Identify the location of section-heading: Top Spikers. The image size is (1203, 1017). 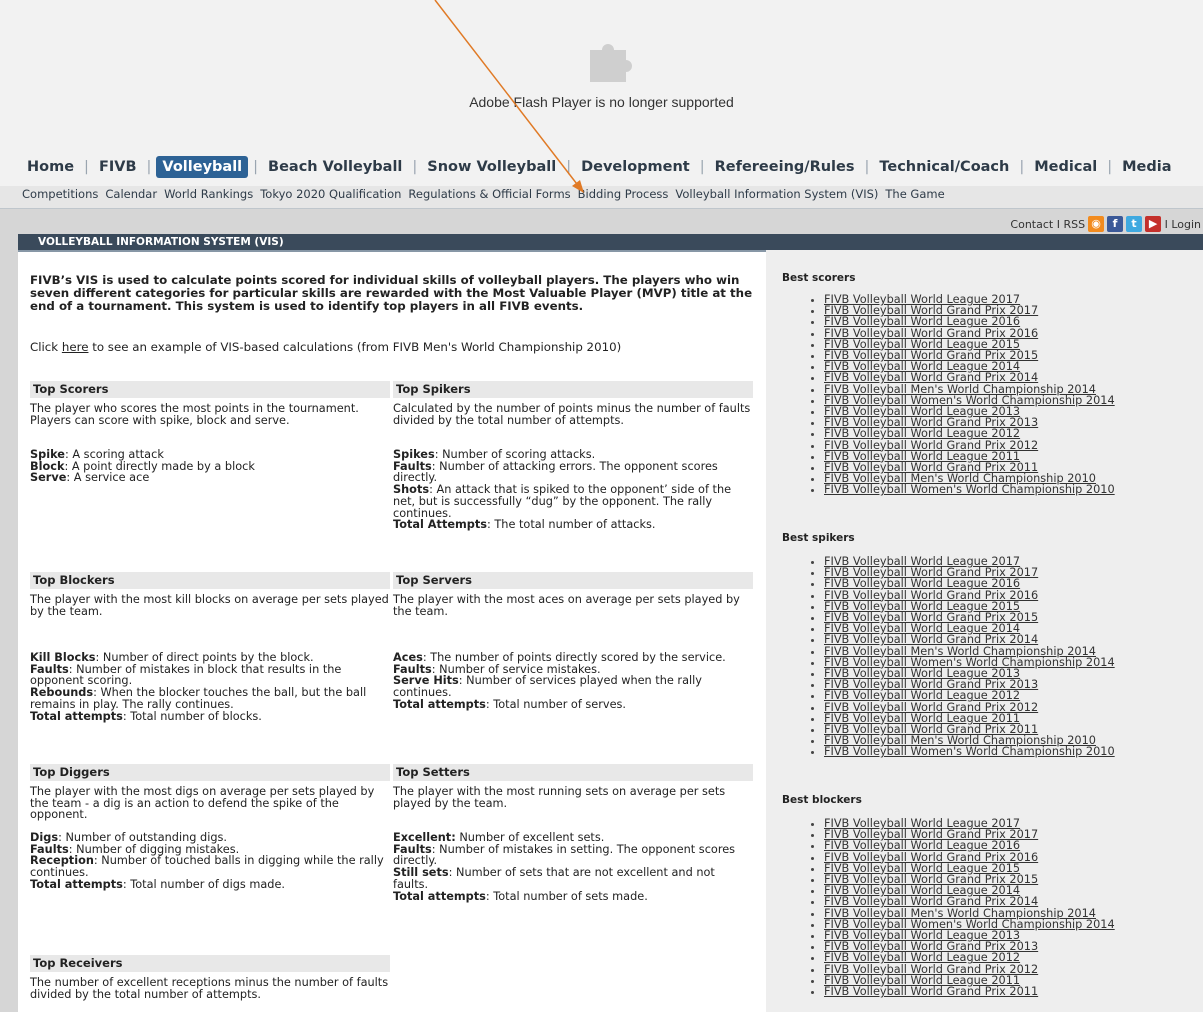
(573, 389).